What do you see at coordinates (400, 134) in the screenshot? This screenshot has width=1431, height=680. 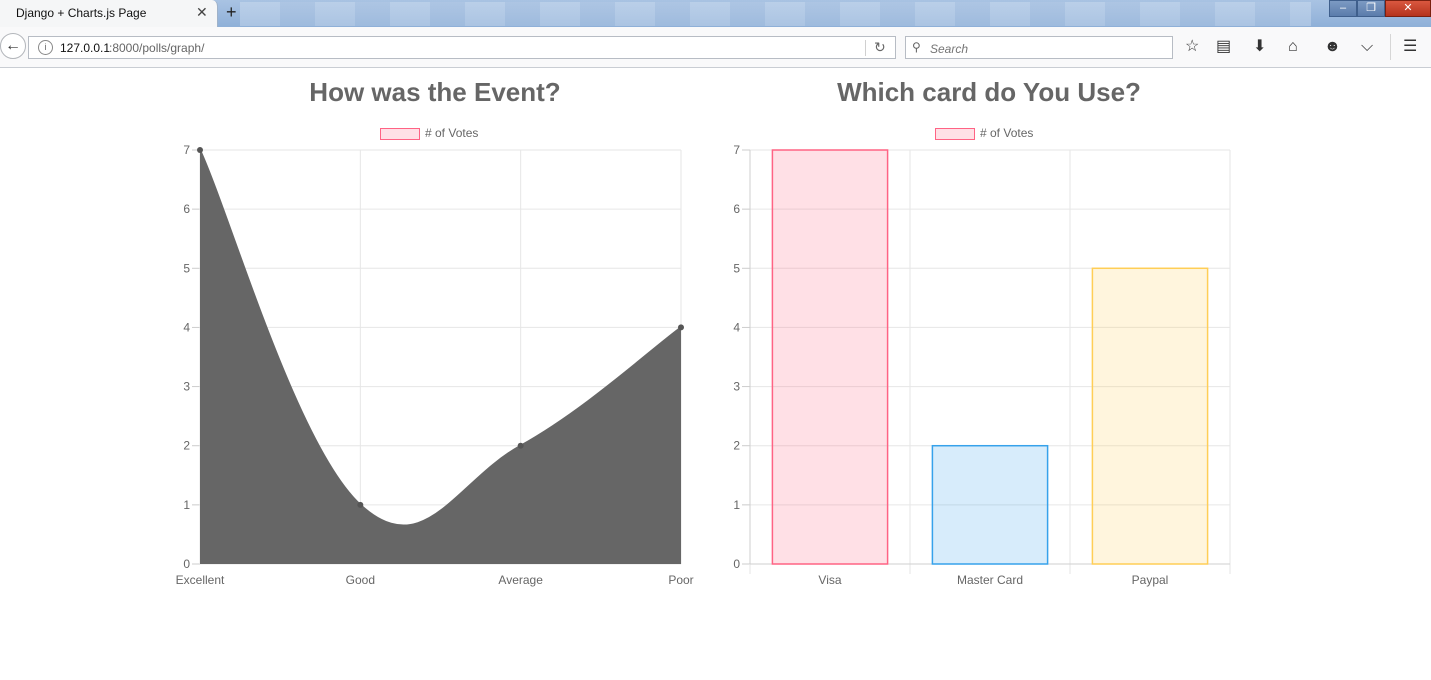 I see `chart1-legend-swatch` at bounding box center [400, 134].